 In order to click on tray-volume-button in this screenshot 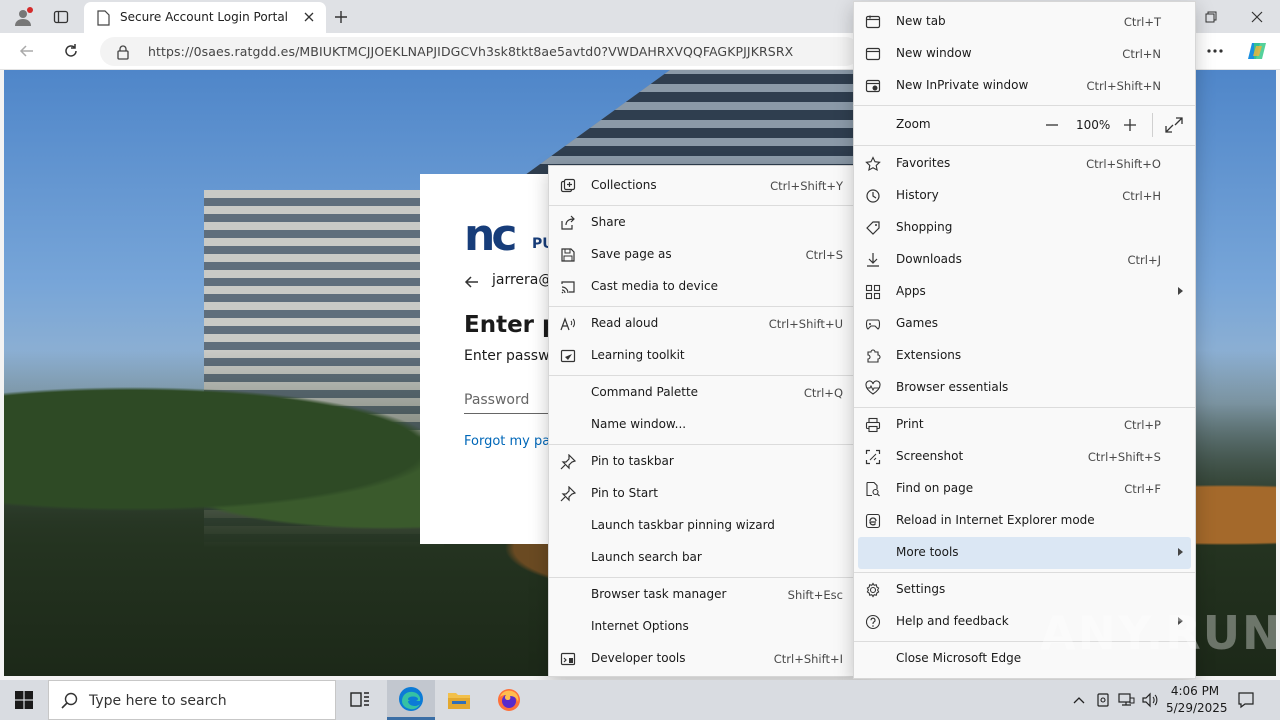, I will do `click(1150, 700)`.